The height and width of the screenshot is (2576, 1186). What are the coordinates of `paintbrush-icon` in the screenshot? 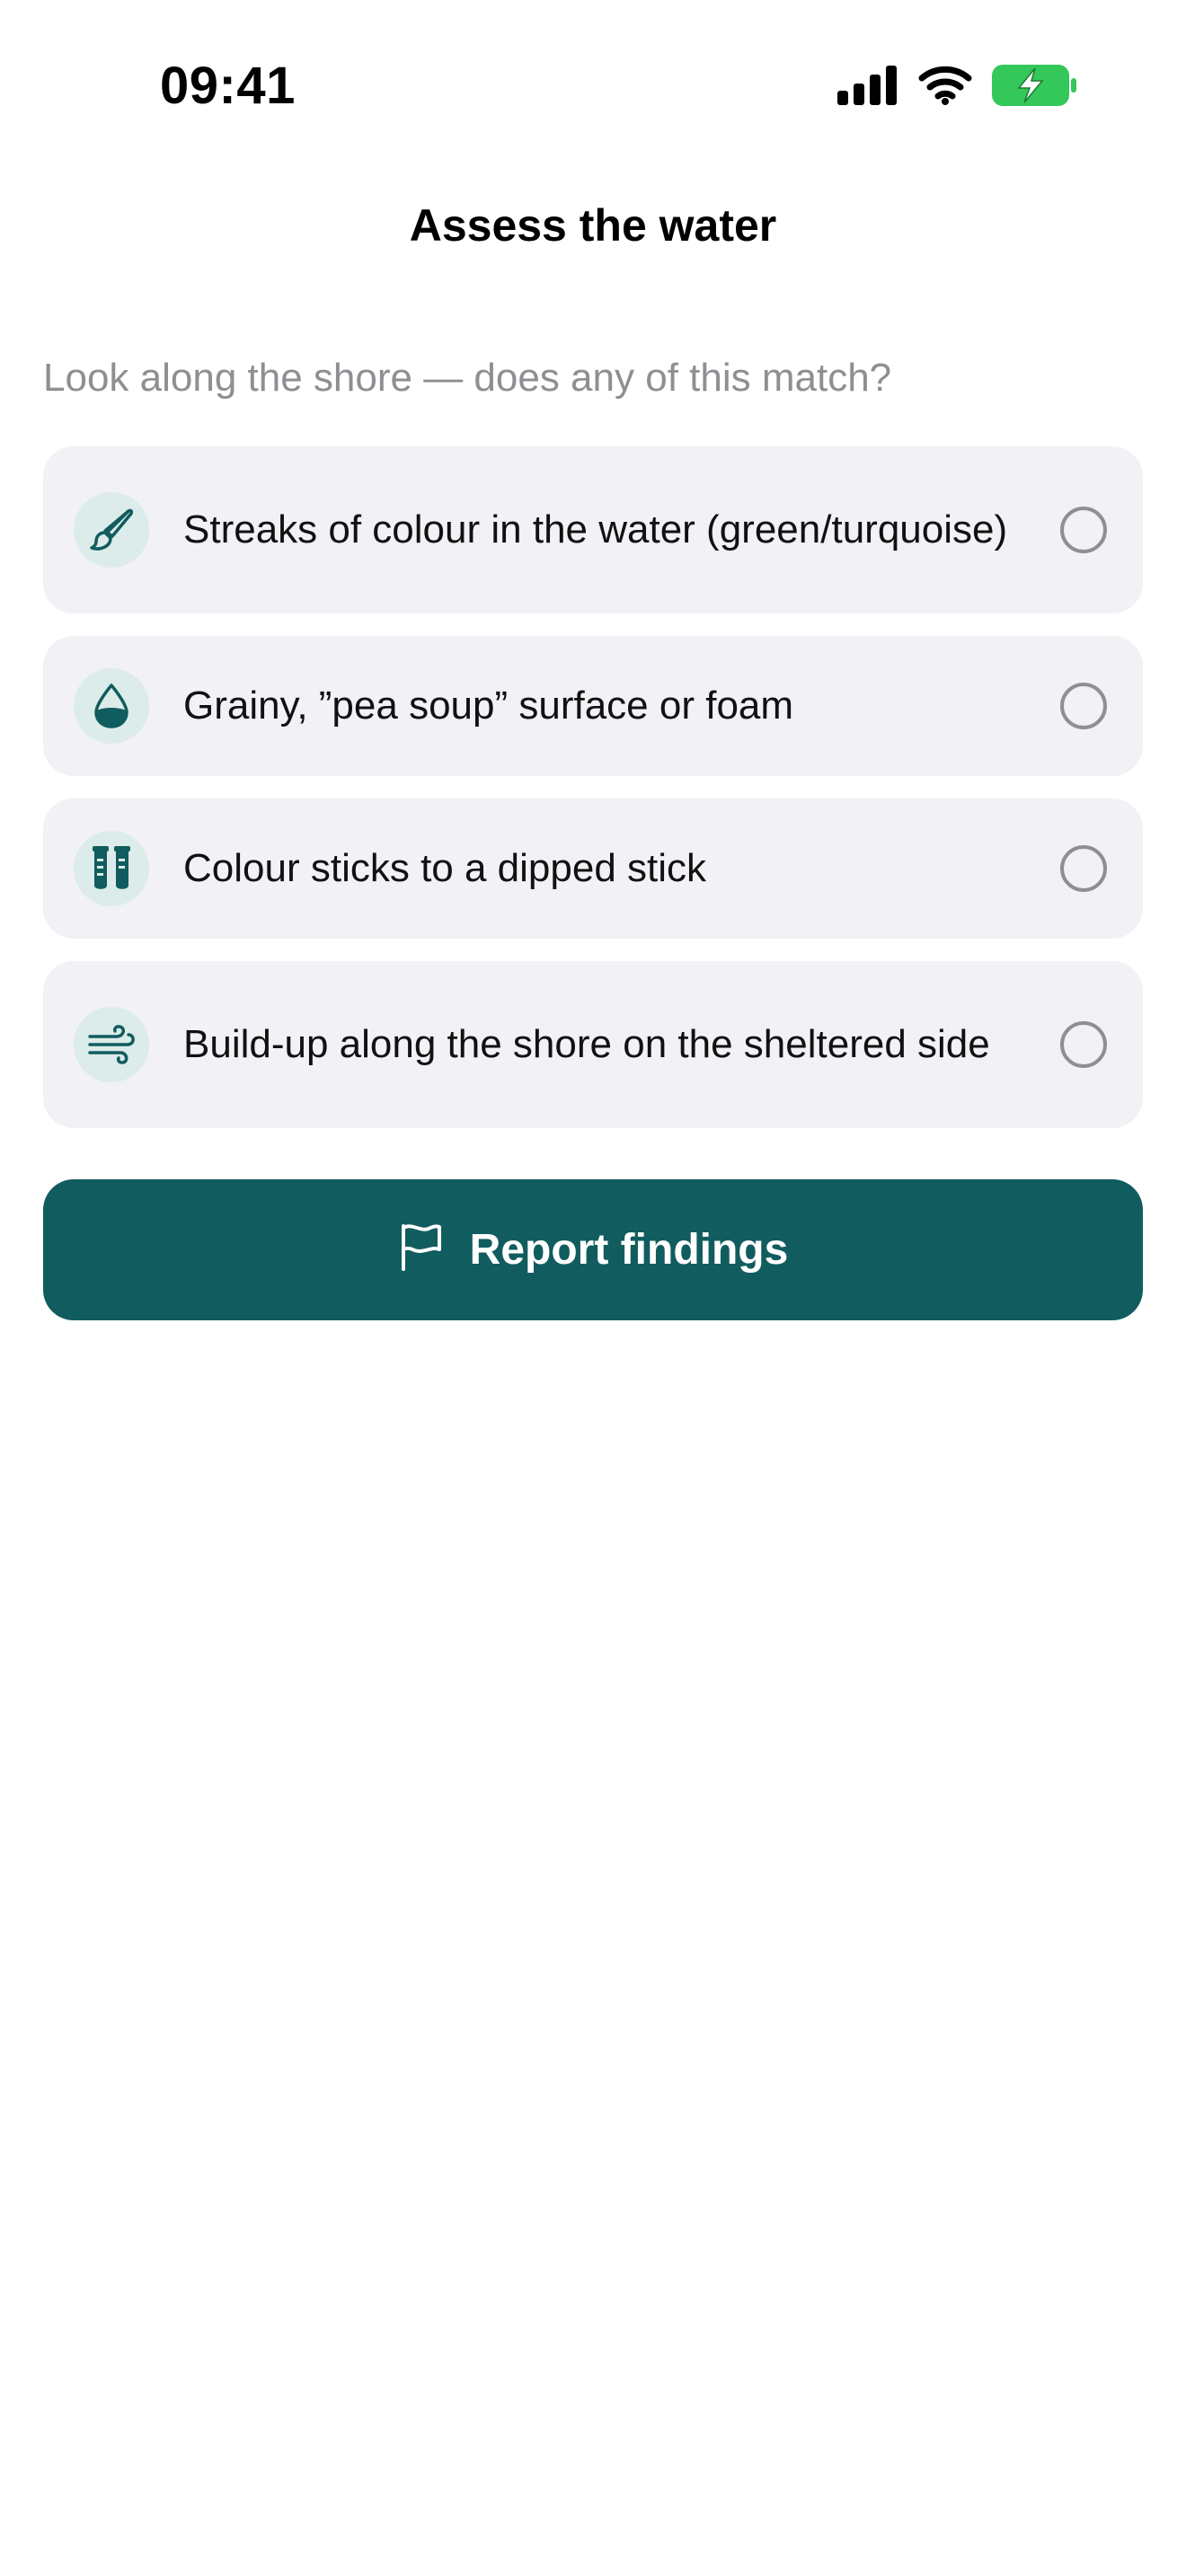 It's located at (111, 530).